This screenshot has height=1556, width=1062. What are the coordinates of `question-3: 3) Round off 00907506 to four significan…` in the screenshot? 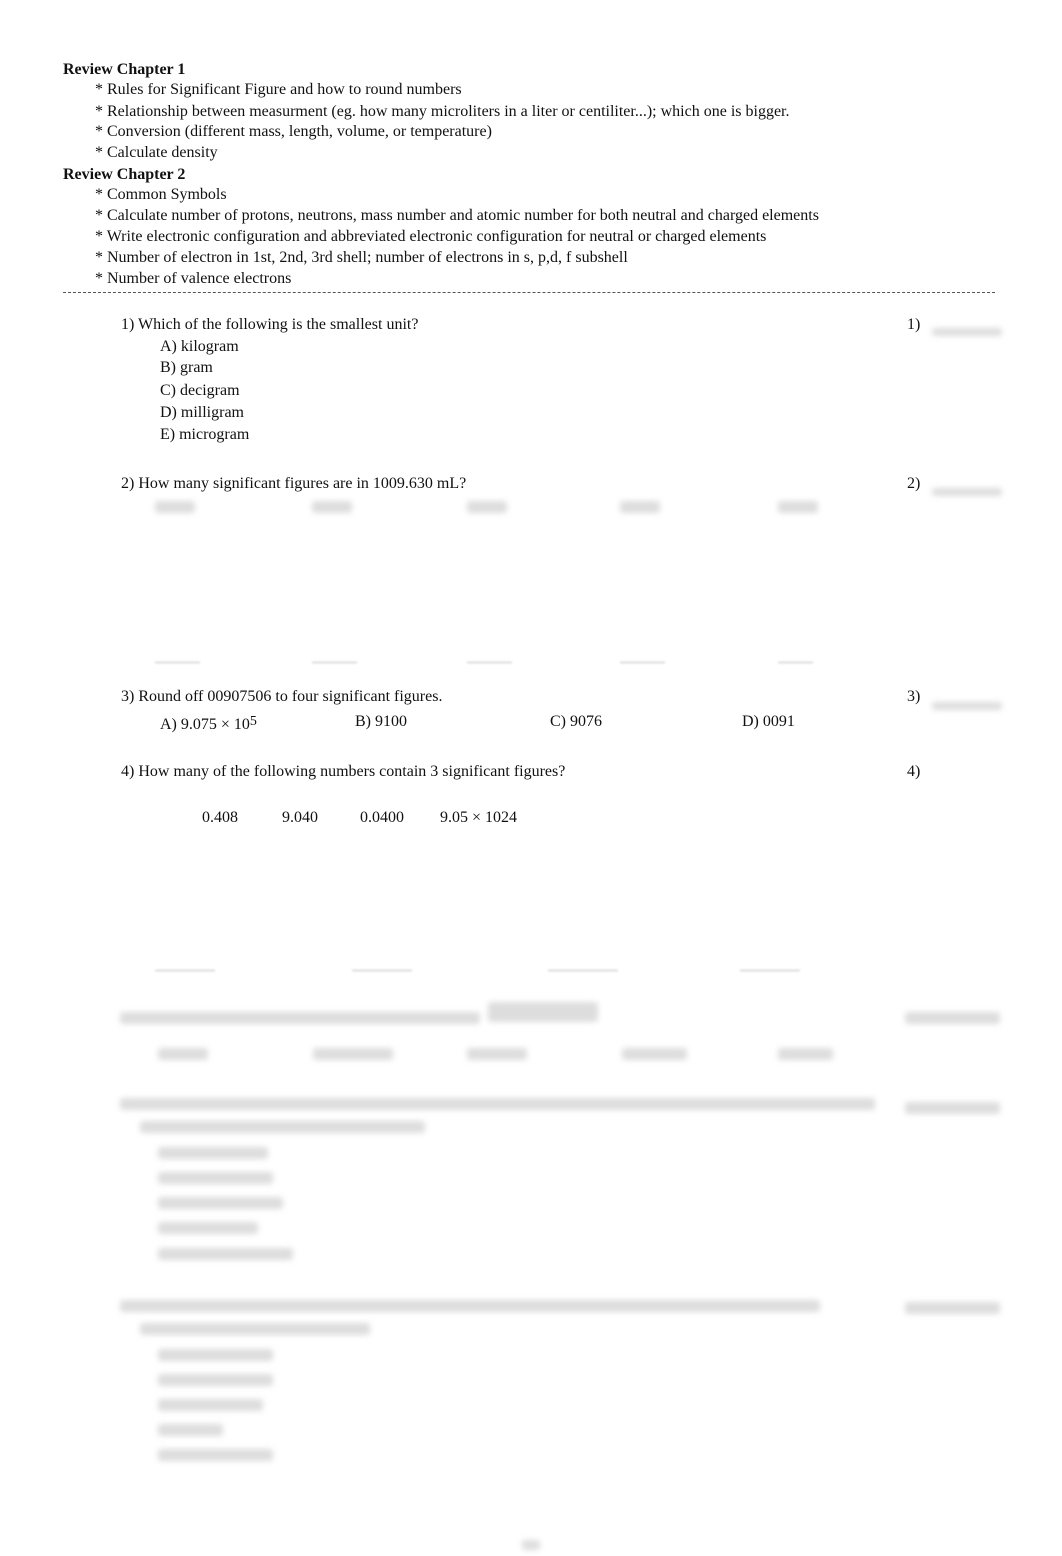 It's located at (282, 696).